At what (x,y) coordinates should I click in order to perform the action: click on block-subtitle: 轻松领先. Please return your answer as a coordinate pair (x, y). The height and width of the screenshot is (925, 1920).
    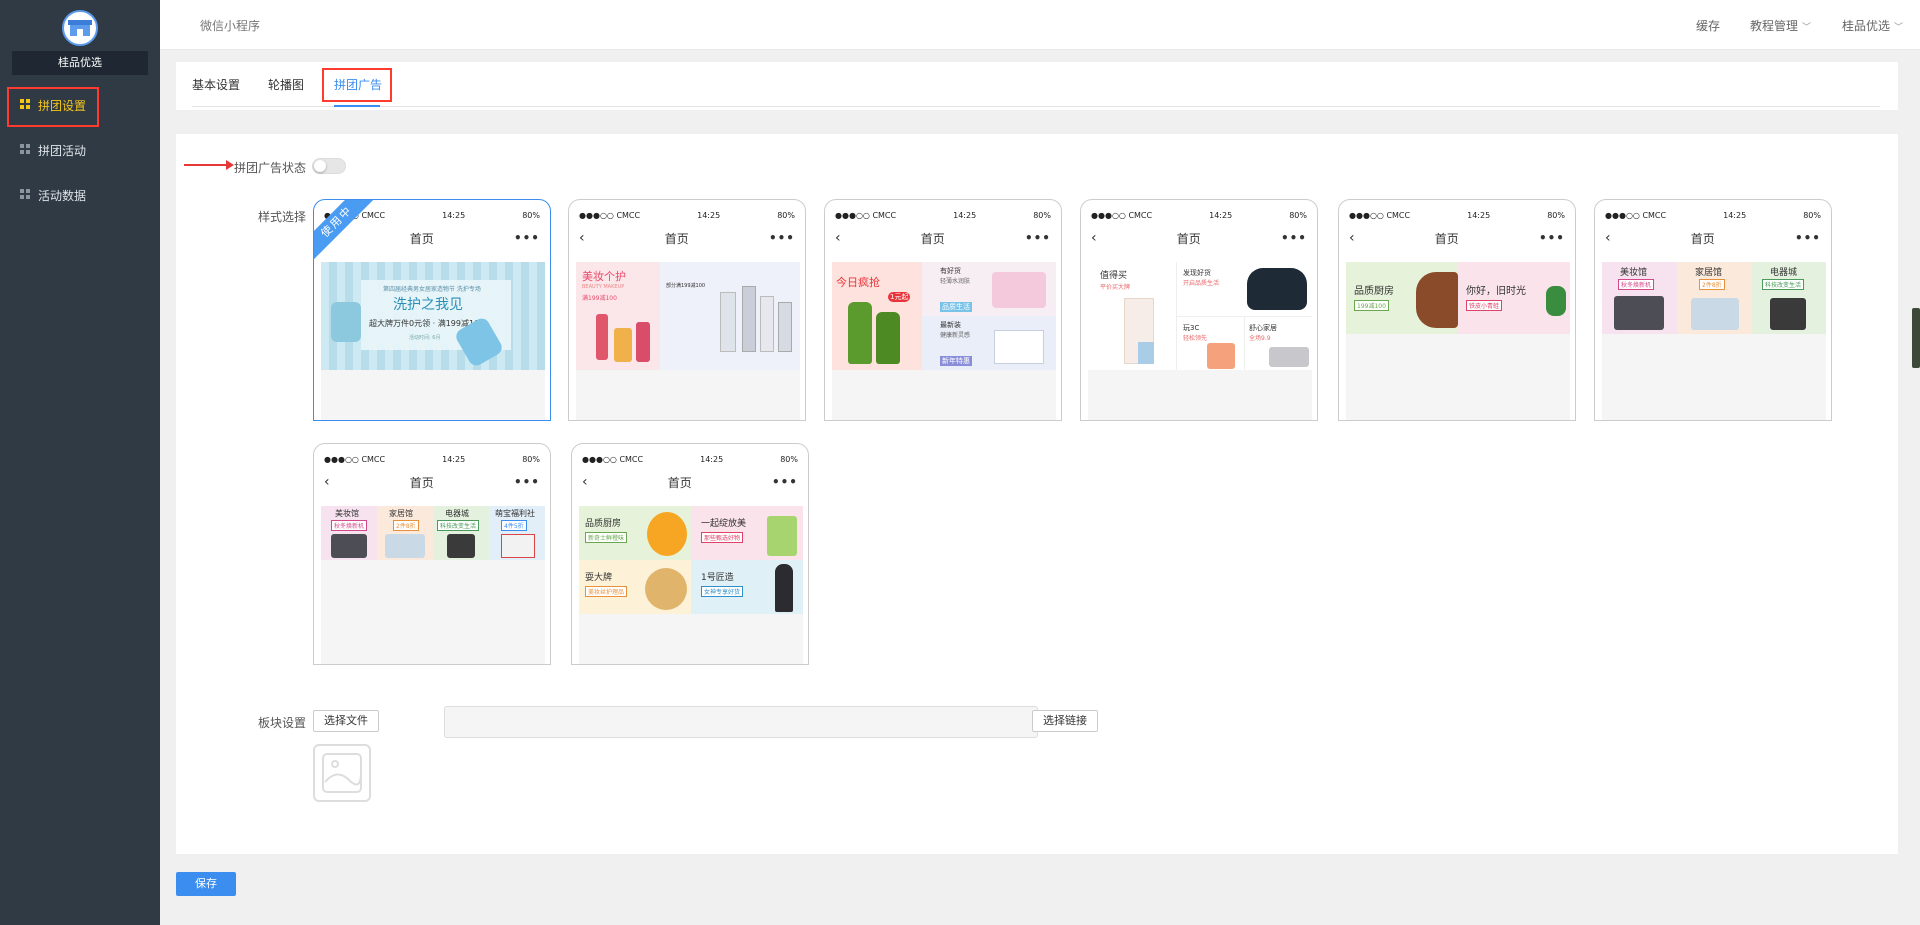
    Looking at the image, I should click on (1195, 338).